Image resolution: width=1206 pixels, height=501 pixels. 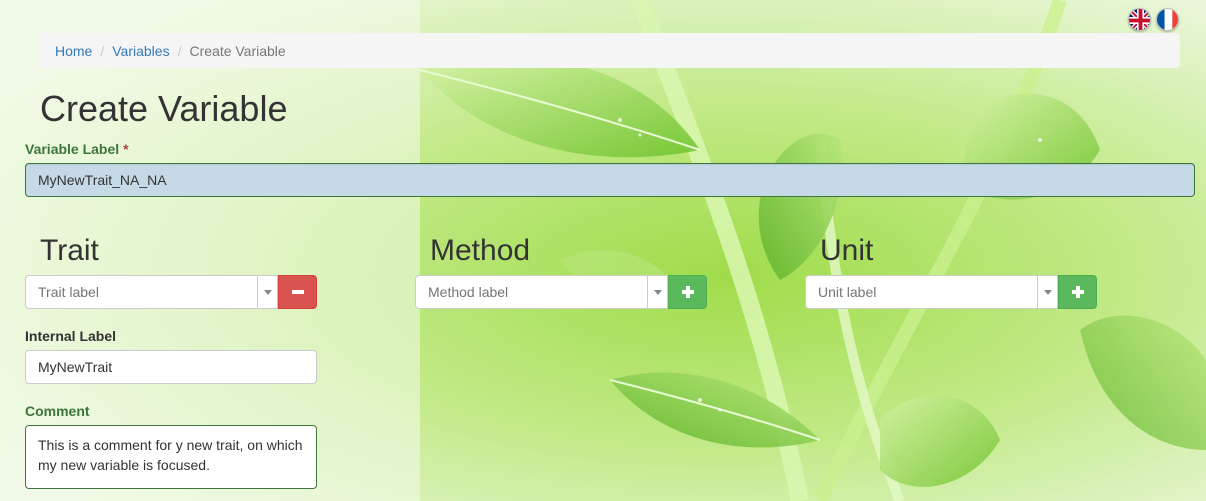 I want to click on variable-label-label: Variable Label *, so click(x=77, y=149).